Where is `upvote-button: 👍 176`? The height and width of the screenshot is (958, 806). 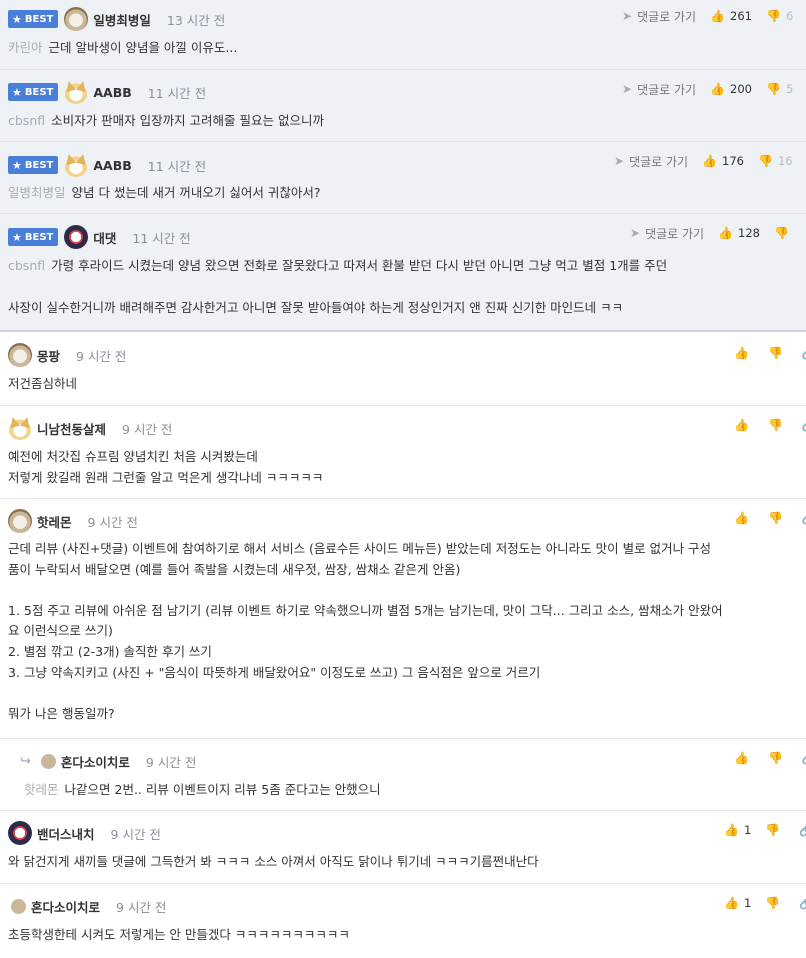 upvote-button: 👍 176 is located at coordinates (723, 161).